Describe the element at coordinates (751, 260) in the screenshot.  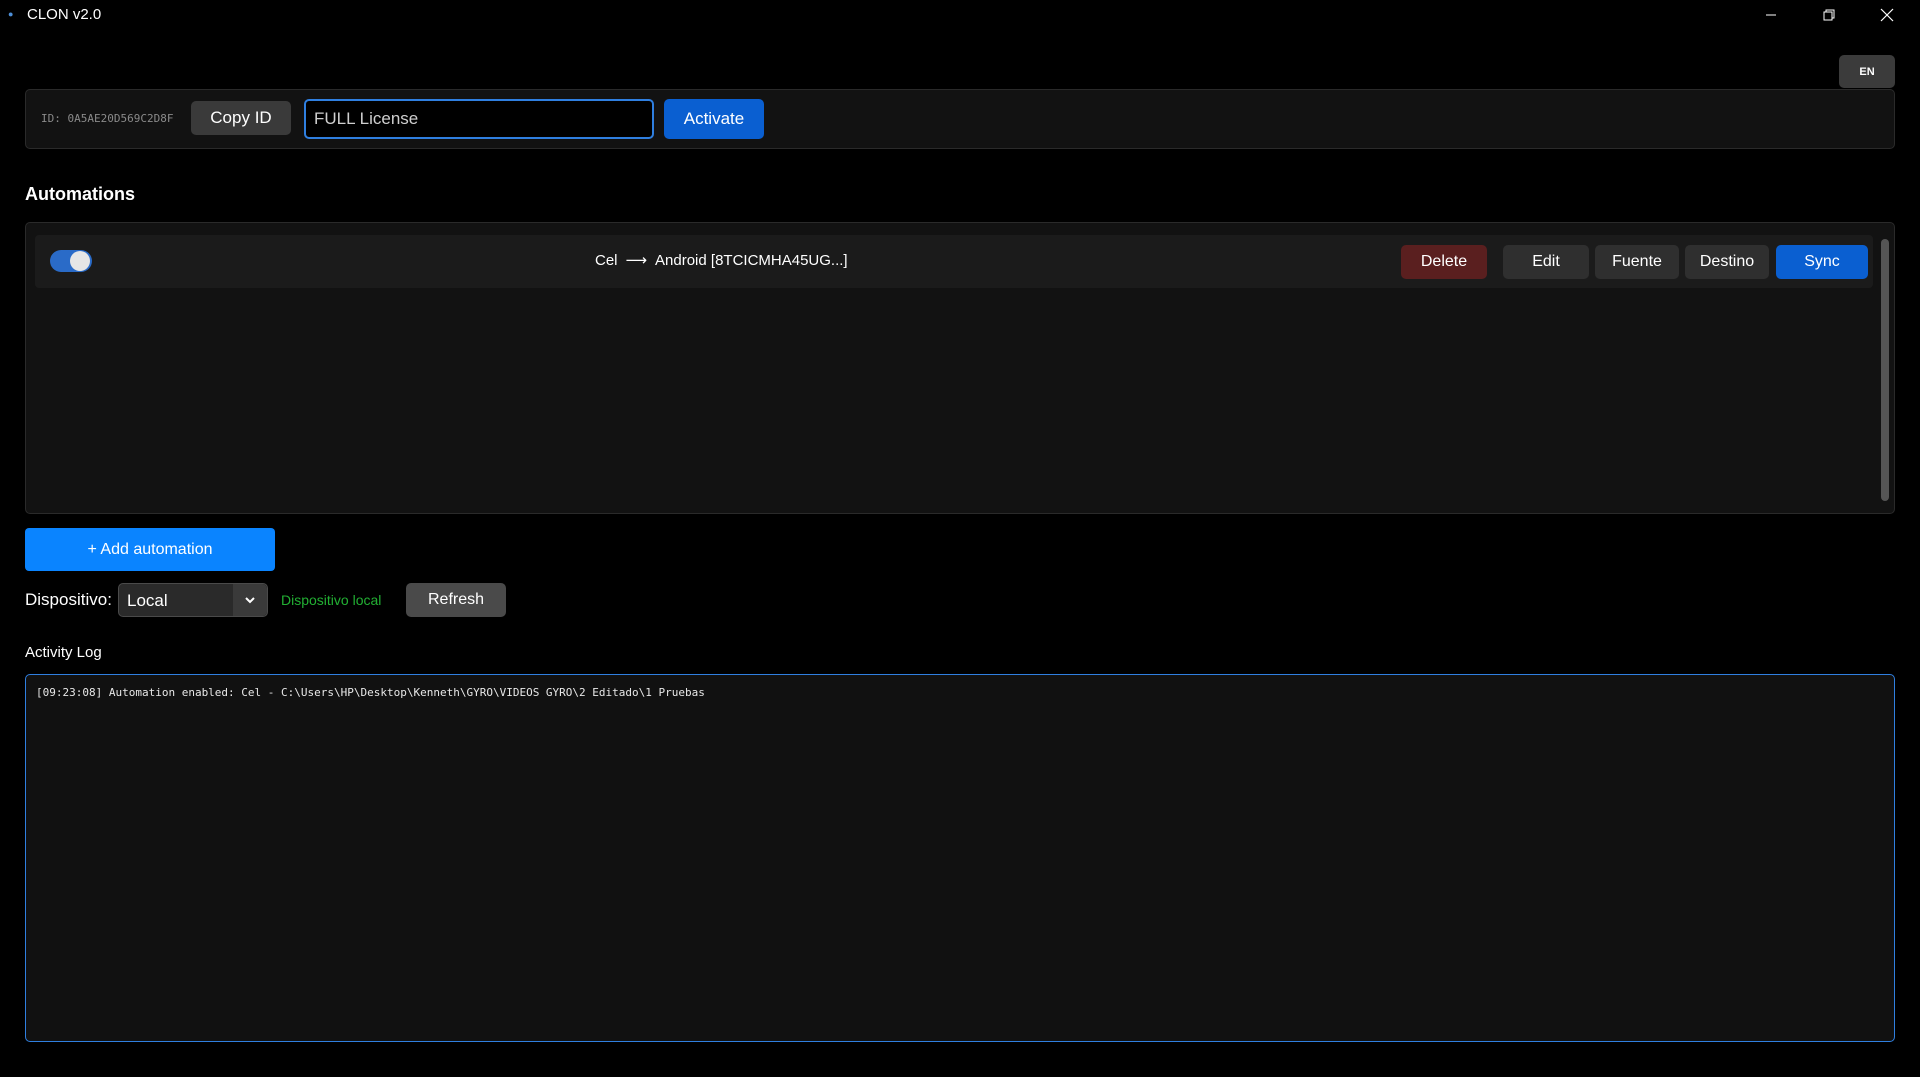
I see `automation-target: Android [8TCICMHA45UG...]` at that location.